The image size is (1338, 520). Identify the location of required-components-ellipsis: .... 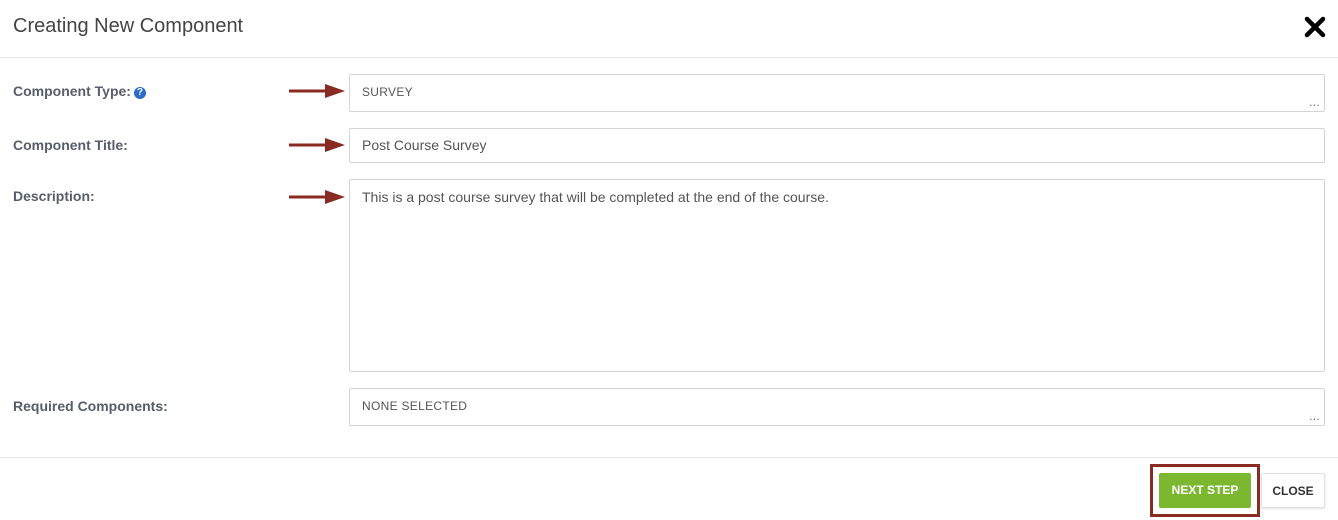
(1314, 416).